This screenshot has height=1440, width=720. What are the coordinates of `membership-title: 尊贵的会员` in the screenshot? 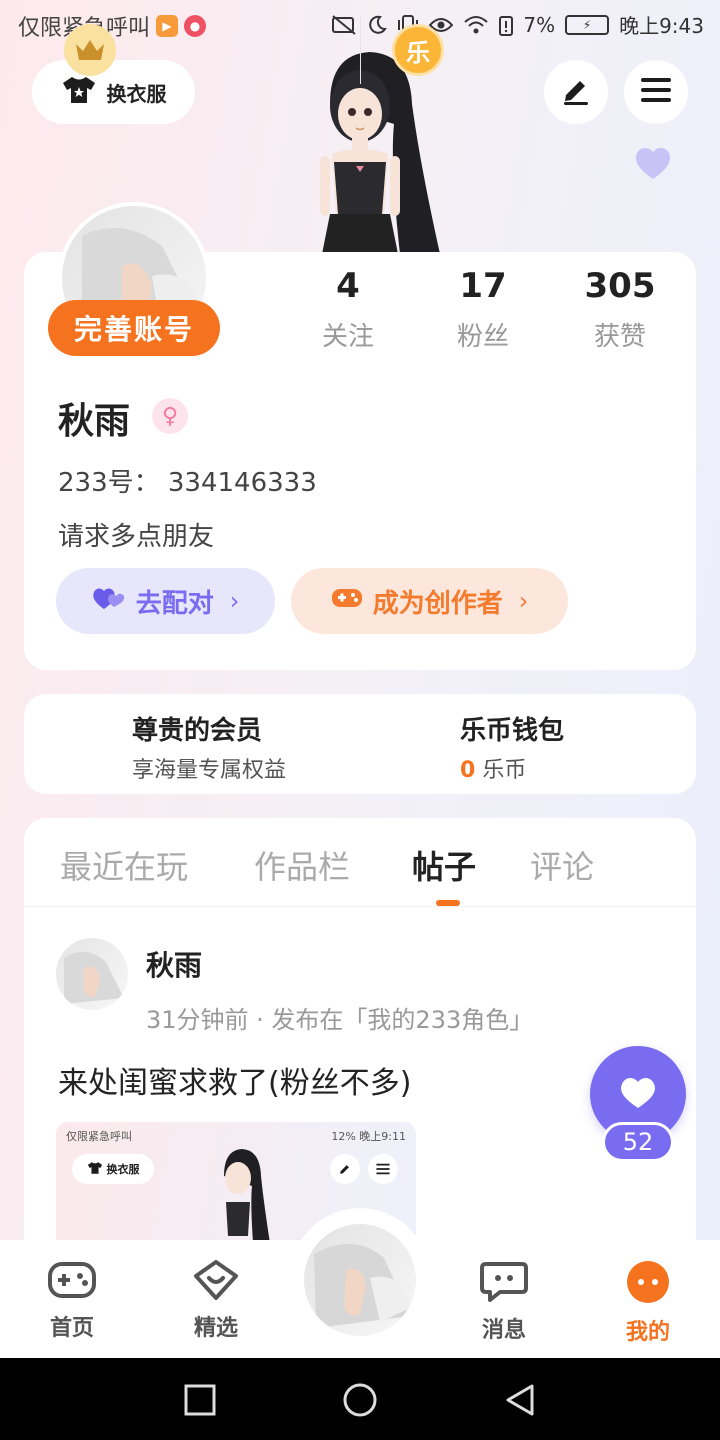 It's located at (197, 731).